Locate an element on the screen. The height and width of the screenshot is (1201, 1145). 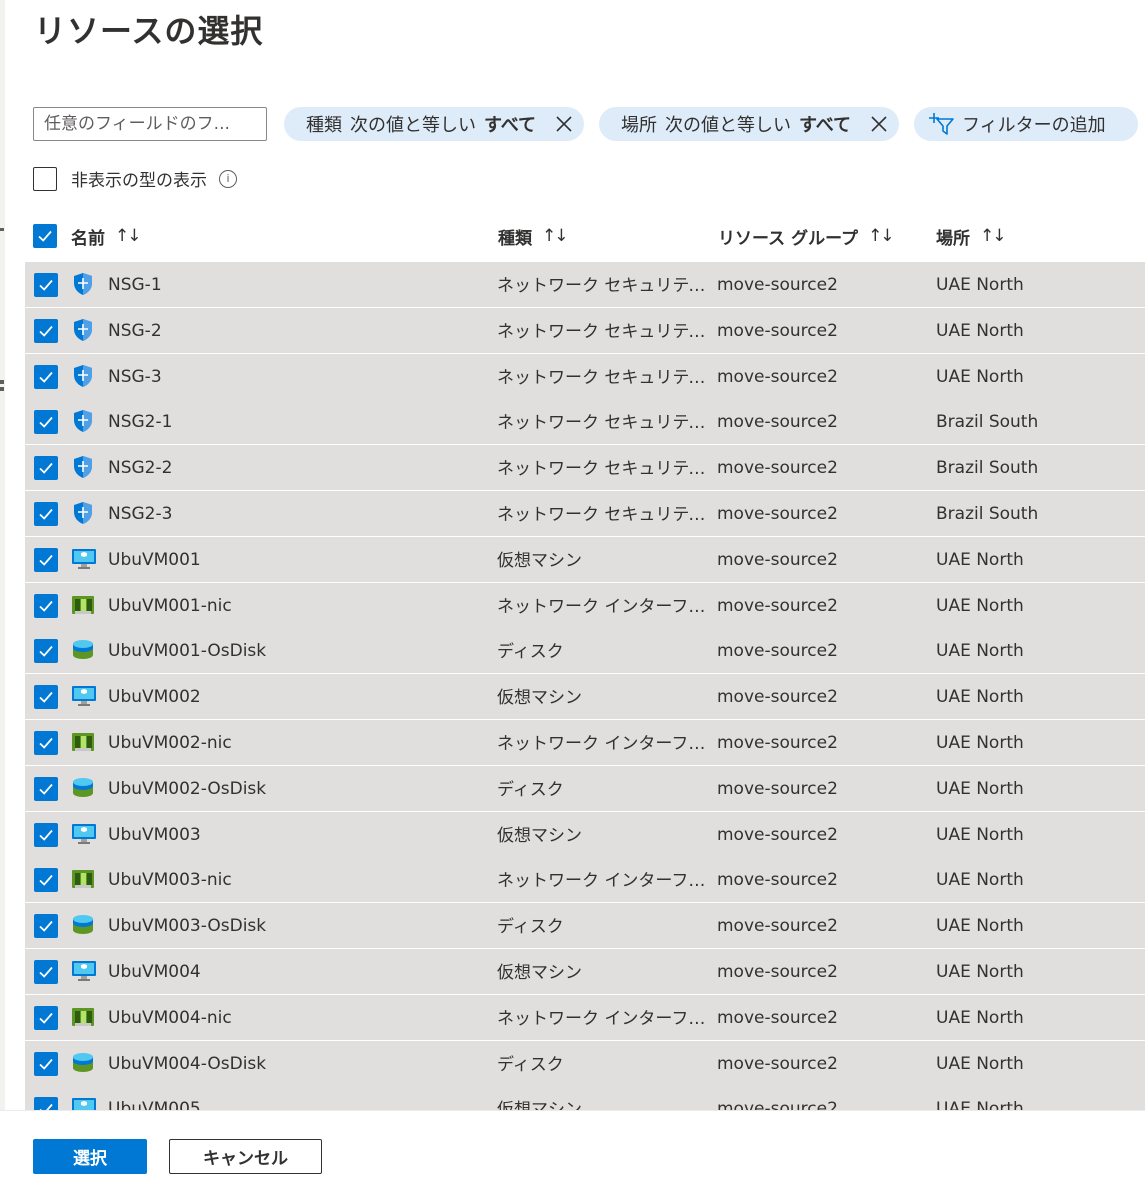
select-all-checkbox is located at coordinates (45, 236).